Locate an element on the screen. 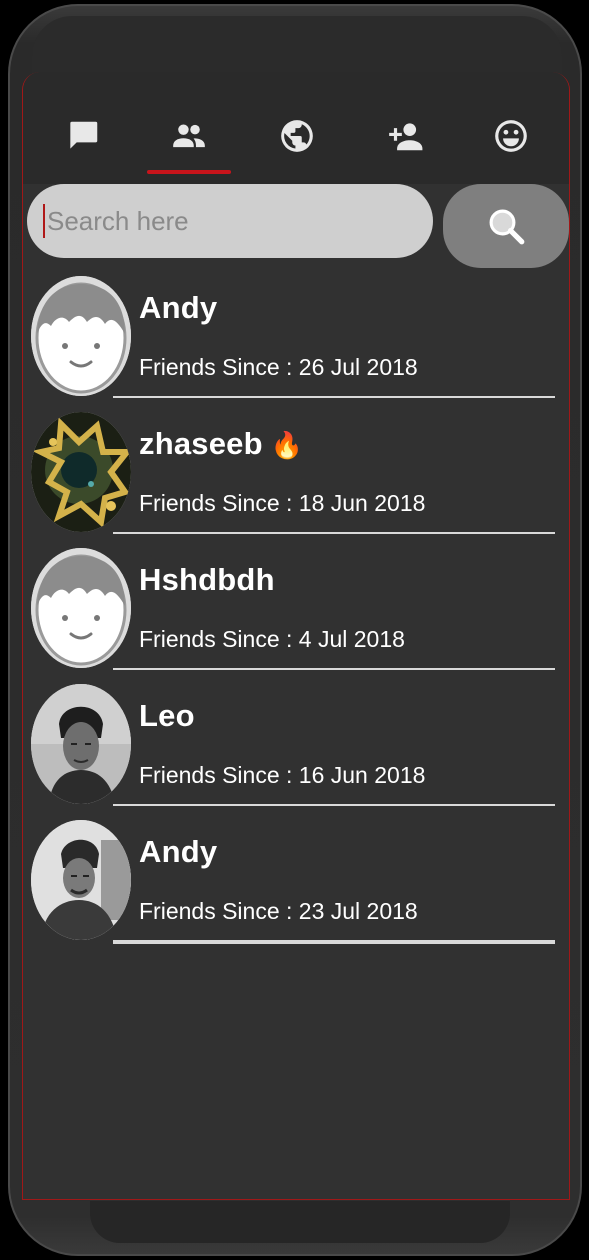 Image resolution: width=589 pixels, height=1260 pixels. friend-name: Leo is located at coordinates (167, 715).